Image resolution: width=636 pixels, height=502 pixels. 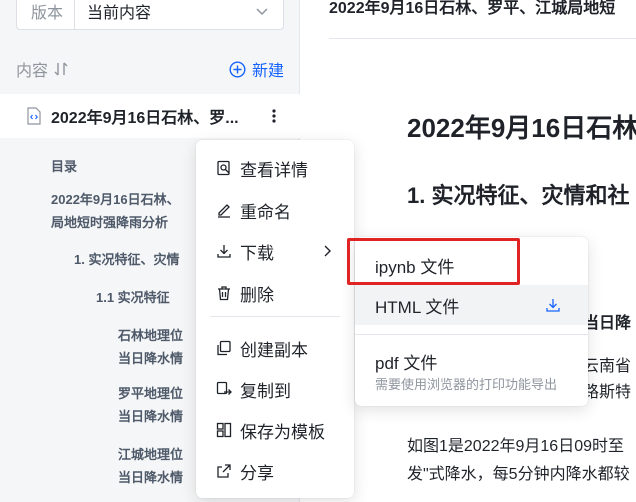 I want to click on subheading-fragment: 当日降, so click(x=607, y=323).